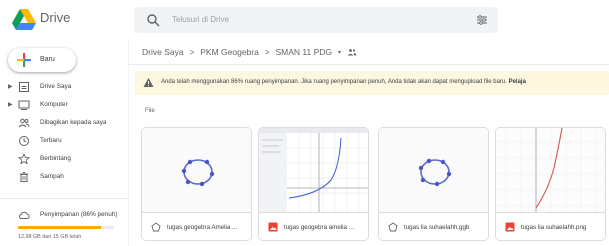 The width and height of the screenshot is (609, 246). I want to click on file-meta: tugas lia suhaelahh.png, so click(550, 226).